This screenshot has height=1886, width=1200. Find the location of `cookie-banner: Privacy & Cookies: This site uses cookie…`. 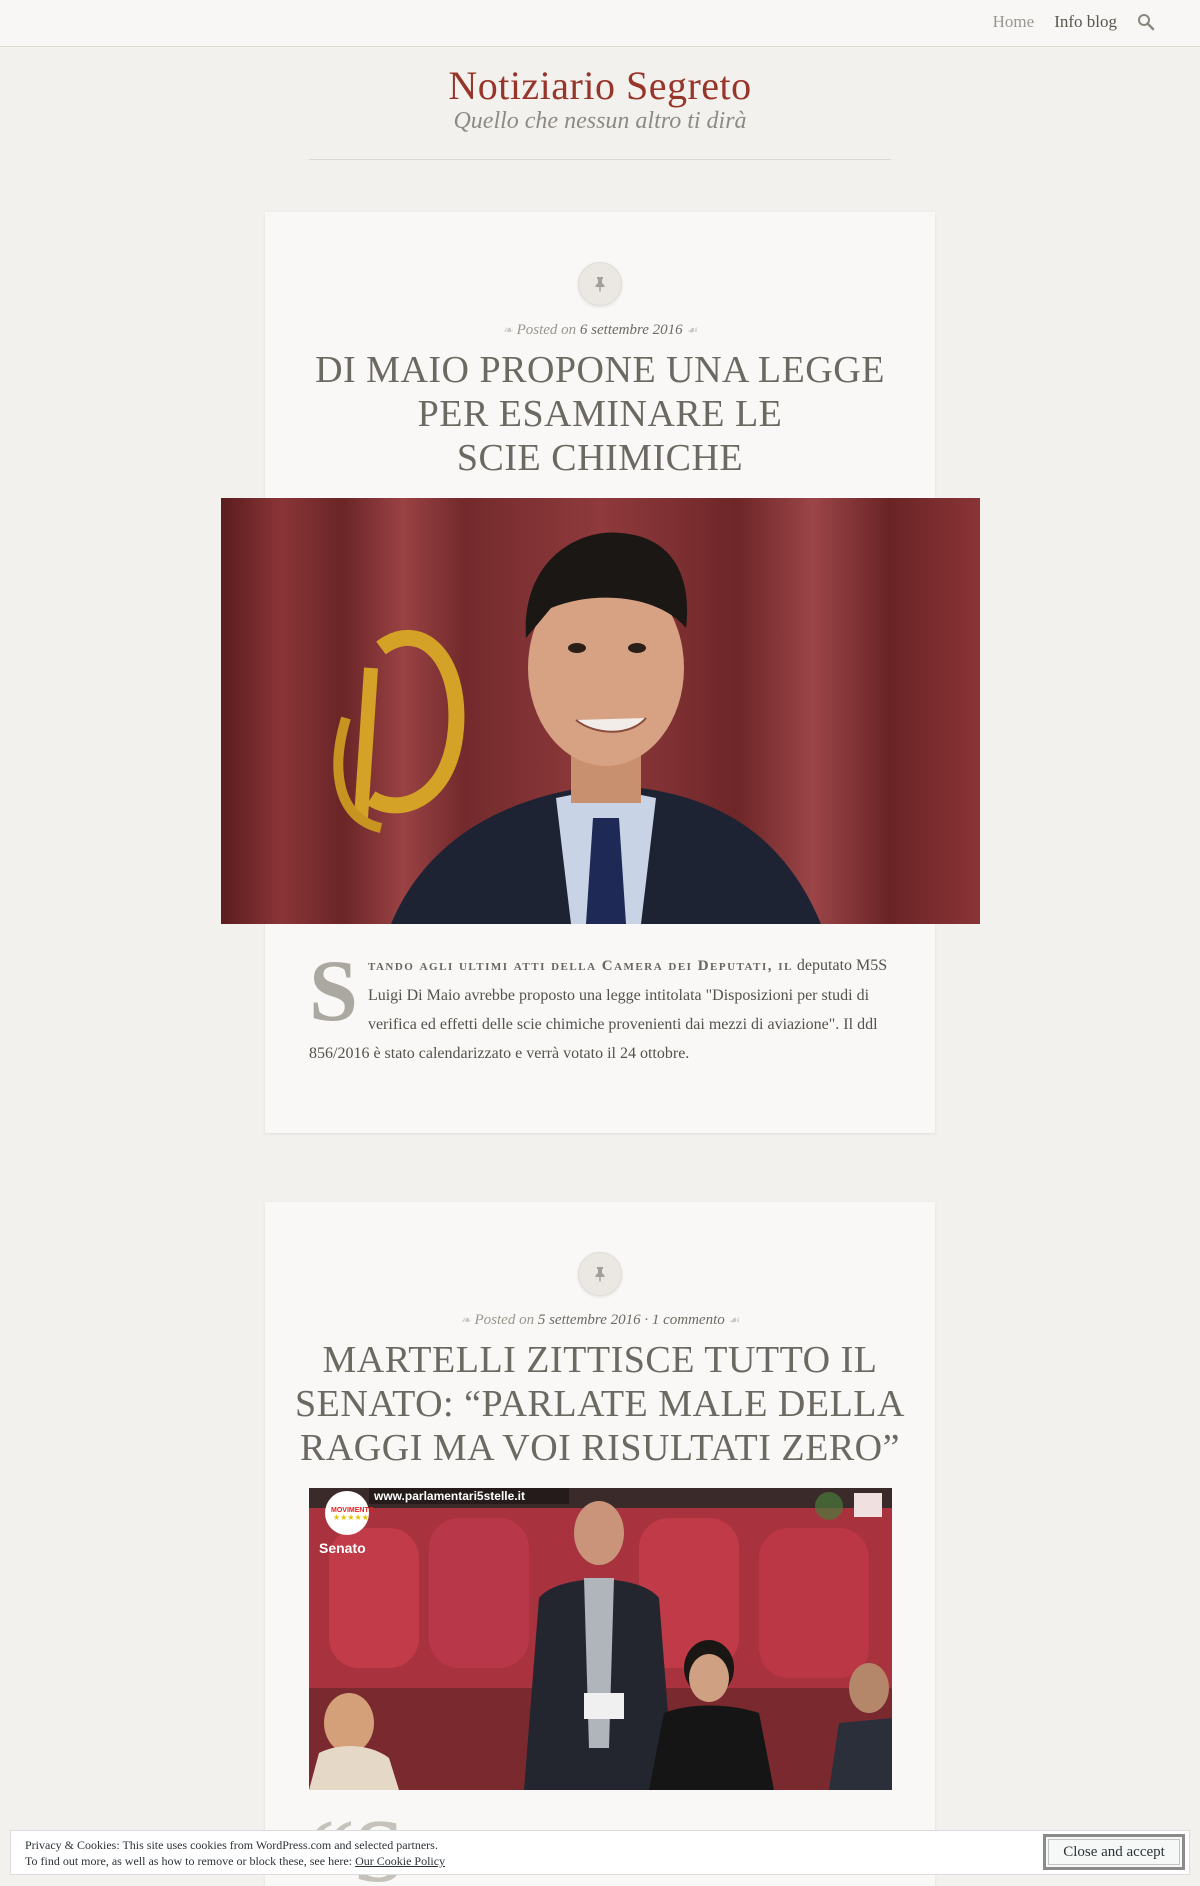

cookie-banner: Privacy & Cookies: This site uses cookie… is located at coordinates (600, 1852).